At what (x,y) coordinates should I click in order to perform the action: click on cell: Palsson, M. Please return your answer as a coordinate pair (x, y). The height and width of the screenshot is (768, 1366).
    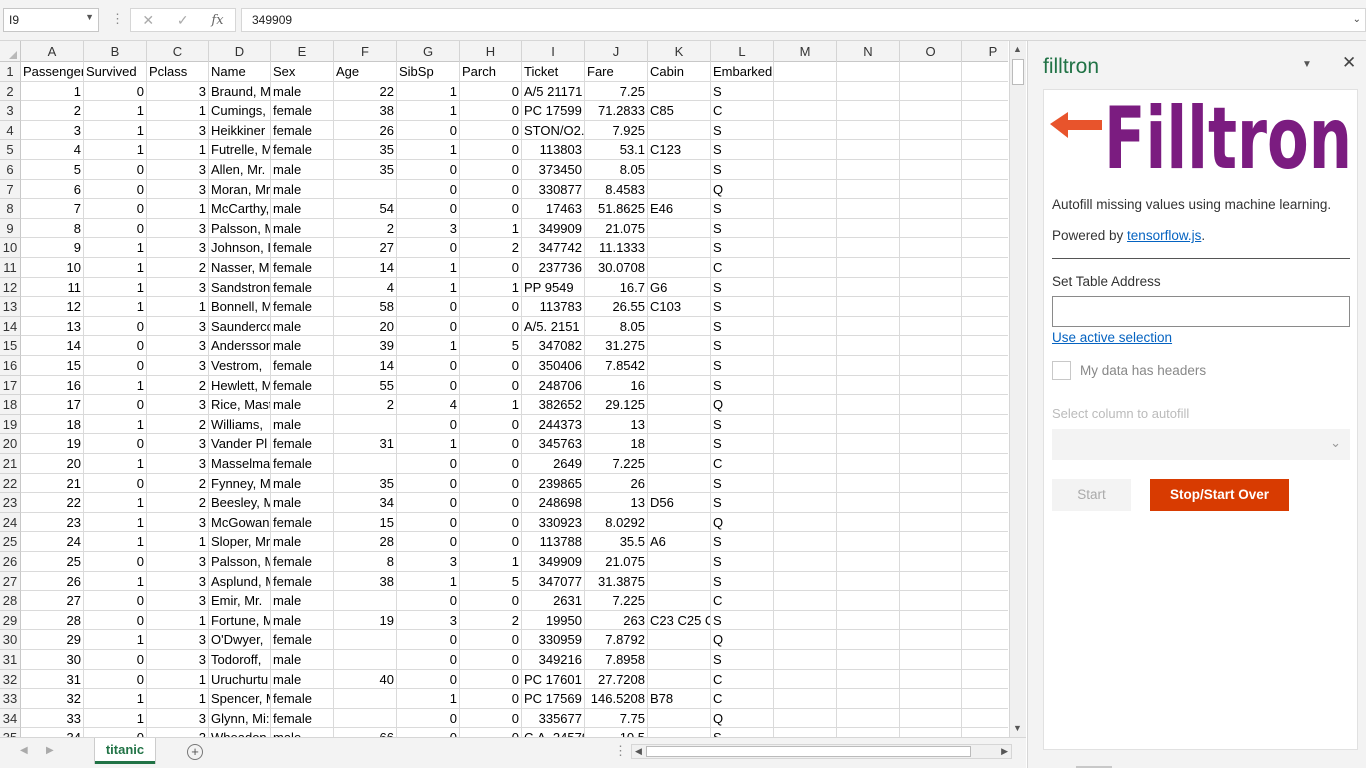
    Looking at the image, I should click on (240, 562).